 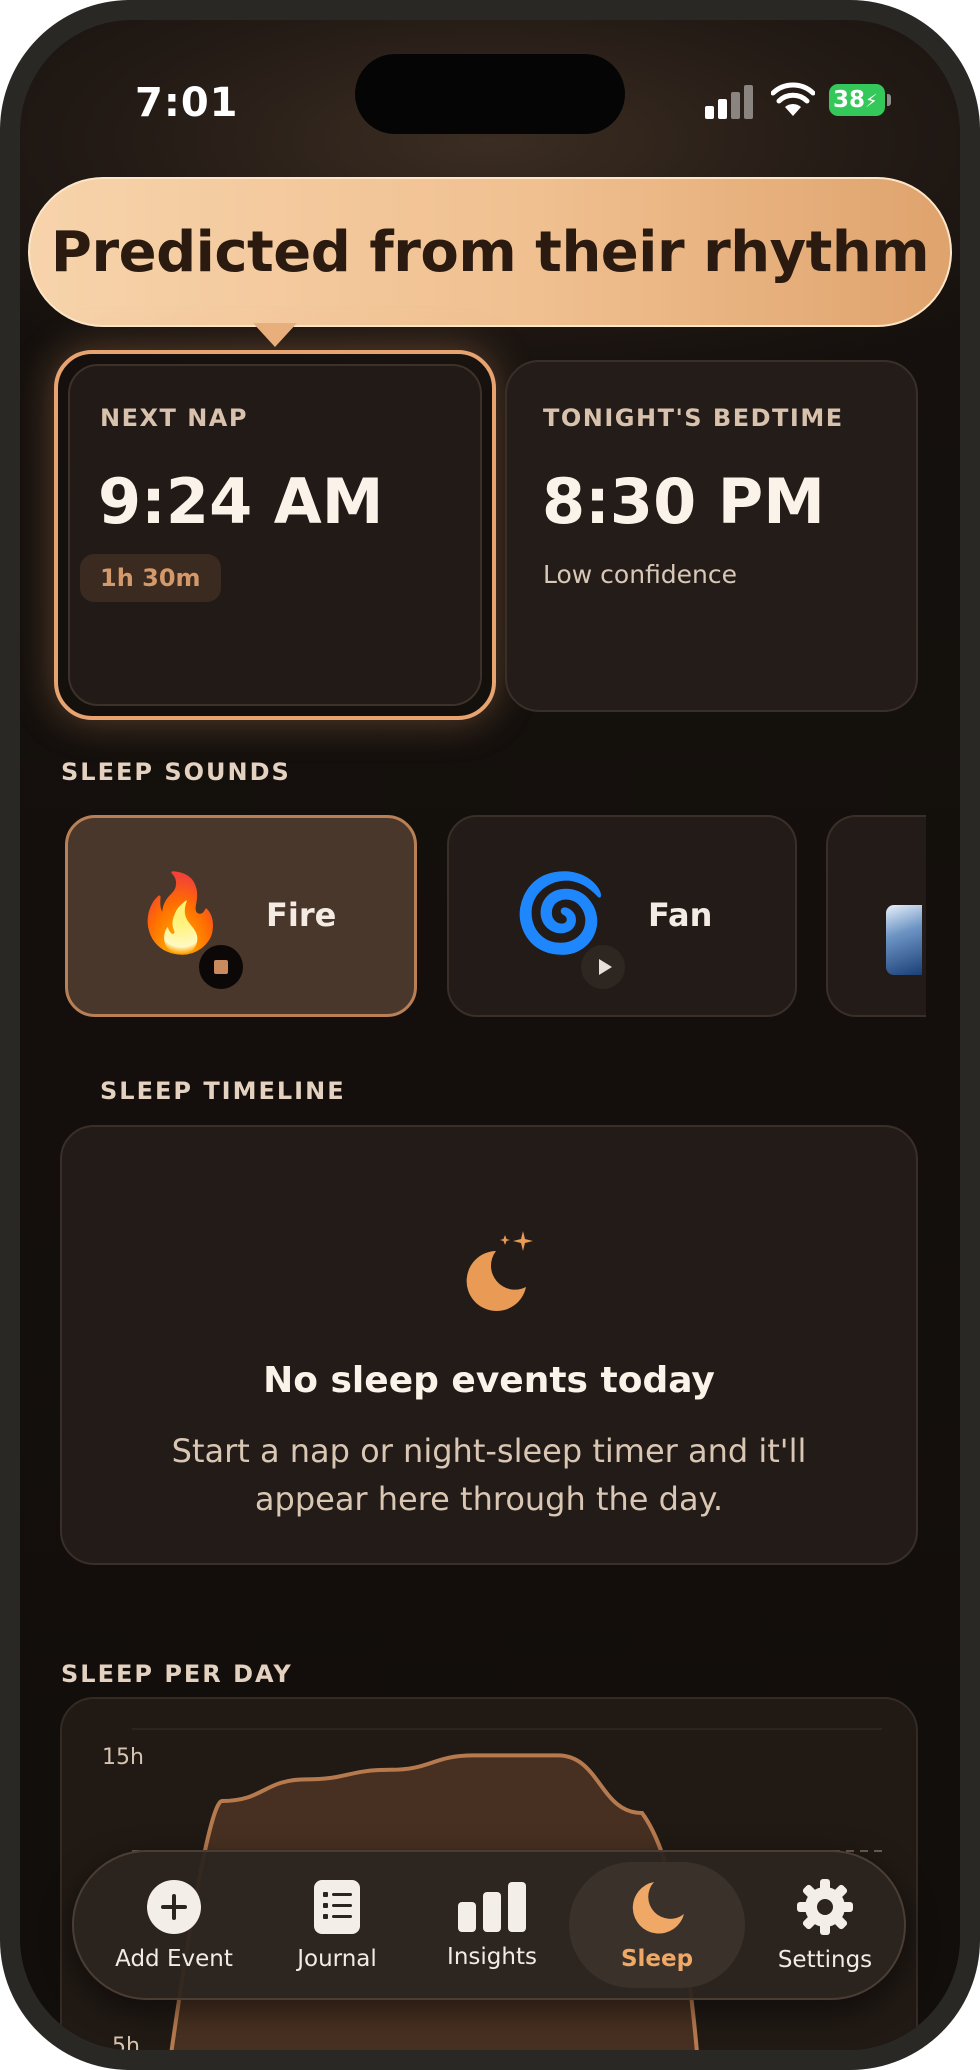 What do you see at coordinates (174, 418) in the screenshot?
I see `next-nap-label: NEXT NAP` at bounding box center [174, 418].